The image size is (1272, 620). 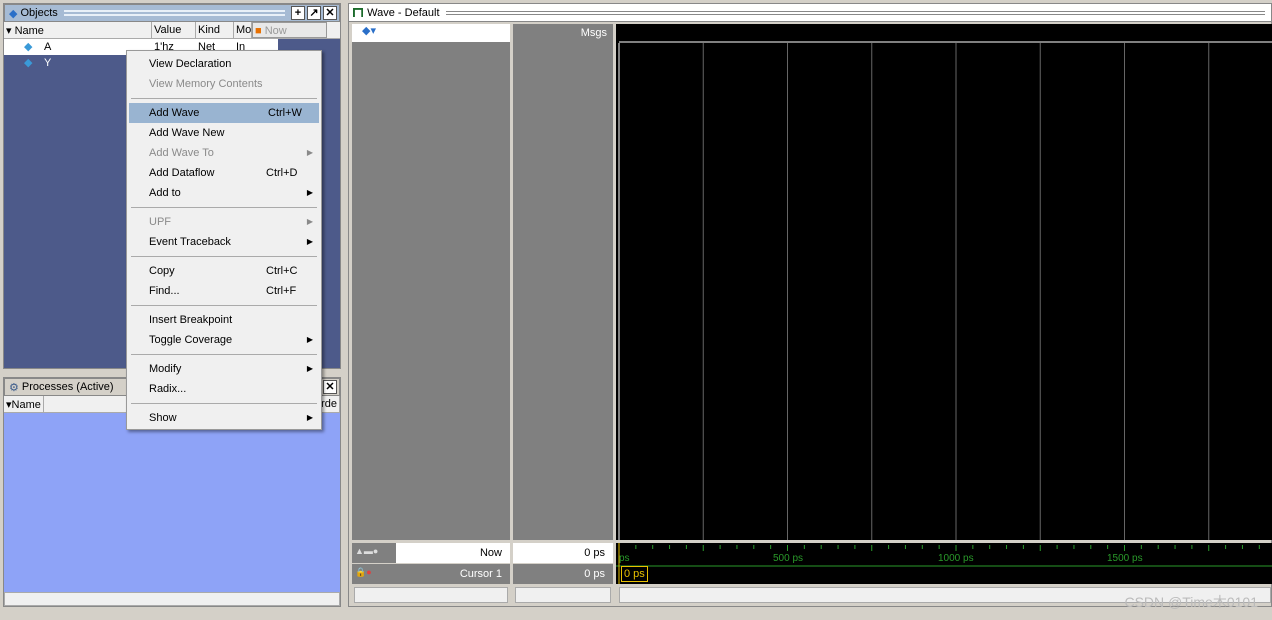 I want to click on cursor-value: 0 ps, so click(x=563, y=574).